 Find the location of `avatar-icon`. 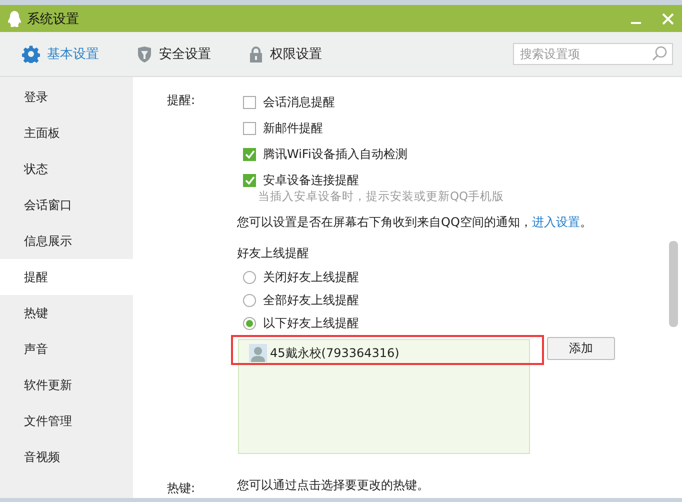

avatar-icon is located at coordinates (258, 353).